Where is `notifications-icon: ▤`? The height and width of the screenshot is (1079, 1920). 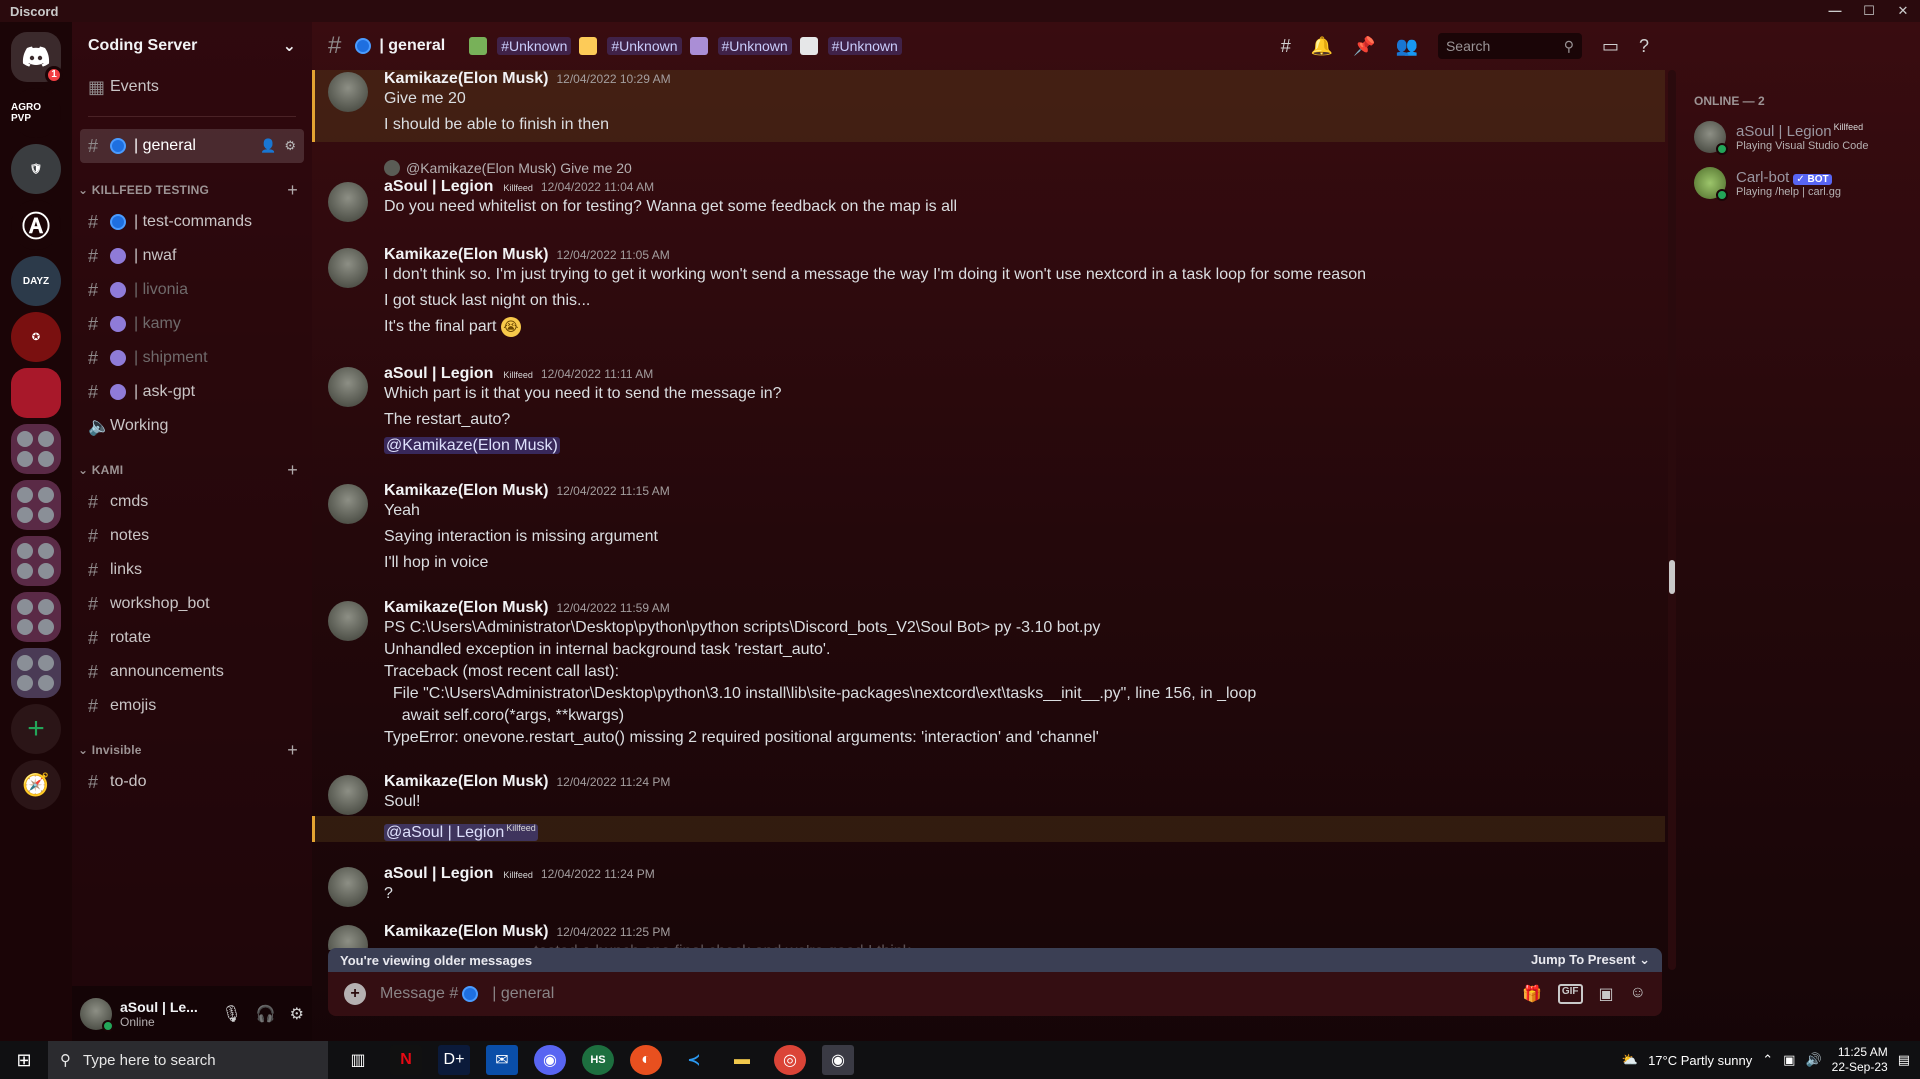
notifications-icon: ▤ is located at coordinates (1904, 1060).